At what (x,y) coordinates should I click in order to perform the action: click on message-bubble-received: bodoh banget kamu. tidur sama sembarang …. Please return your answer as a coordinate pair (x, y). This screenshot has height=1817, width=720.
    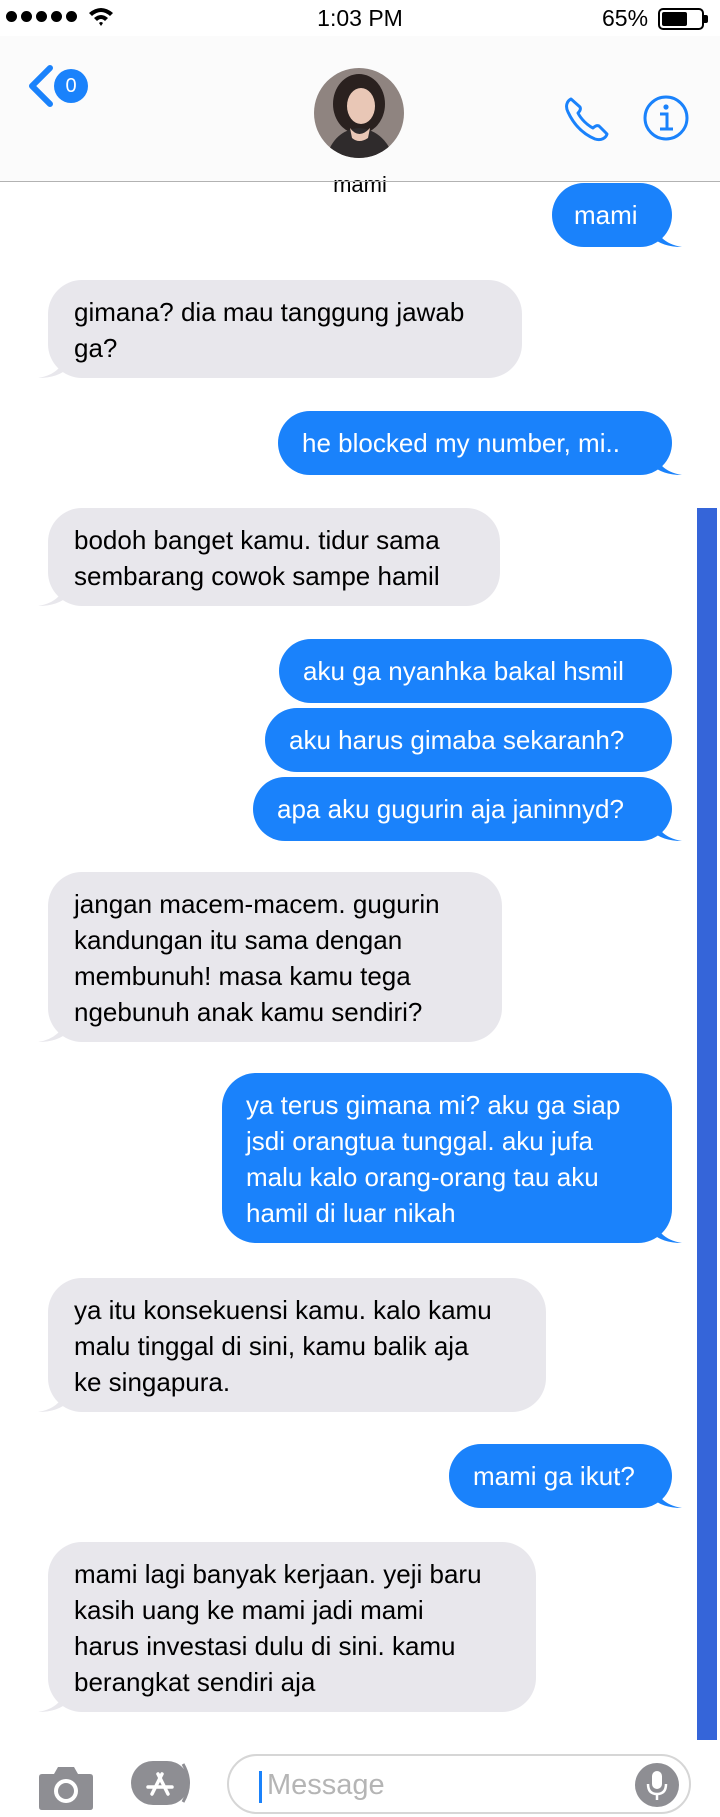
    Looking at the image, I should click on (269, 557).